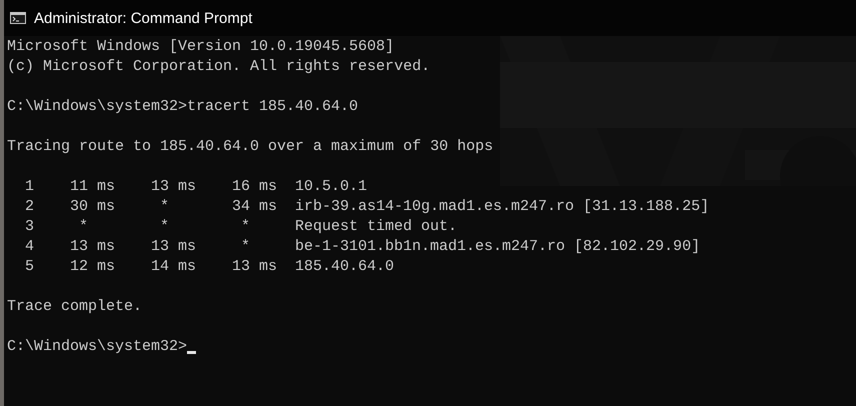 This screenshot has height=406, width=856. What do you see at coordinates (29, 187) in the screenshot?
I see `hop-number: 1` at bounding box center [29, 187].